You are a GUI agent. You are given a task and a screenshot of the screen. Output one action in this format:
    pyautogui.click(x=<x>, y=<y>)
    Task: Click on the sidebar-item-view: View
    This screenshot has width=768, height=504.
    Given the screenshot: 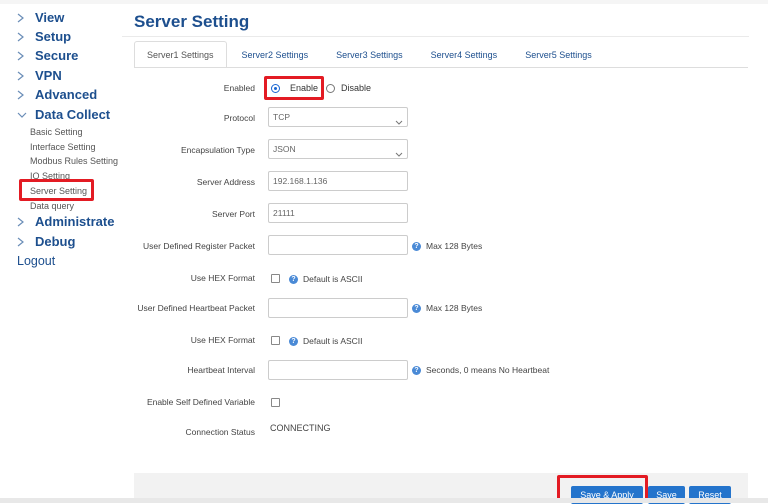 What is the action you would take?
    pyautogui.click(x=40, y=17)
    